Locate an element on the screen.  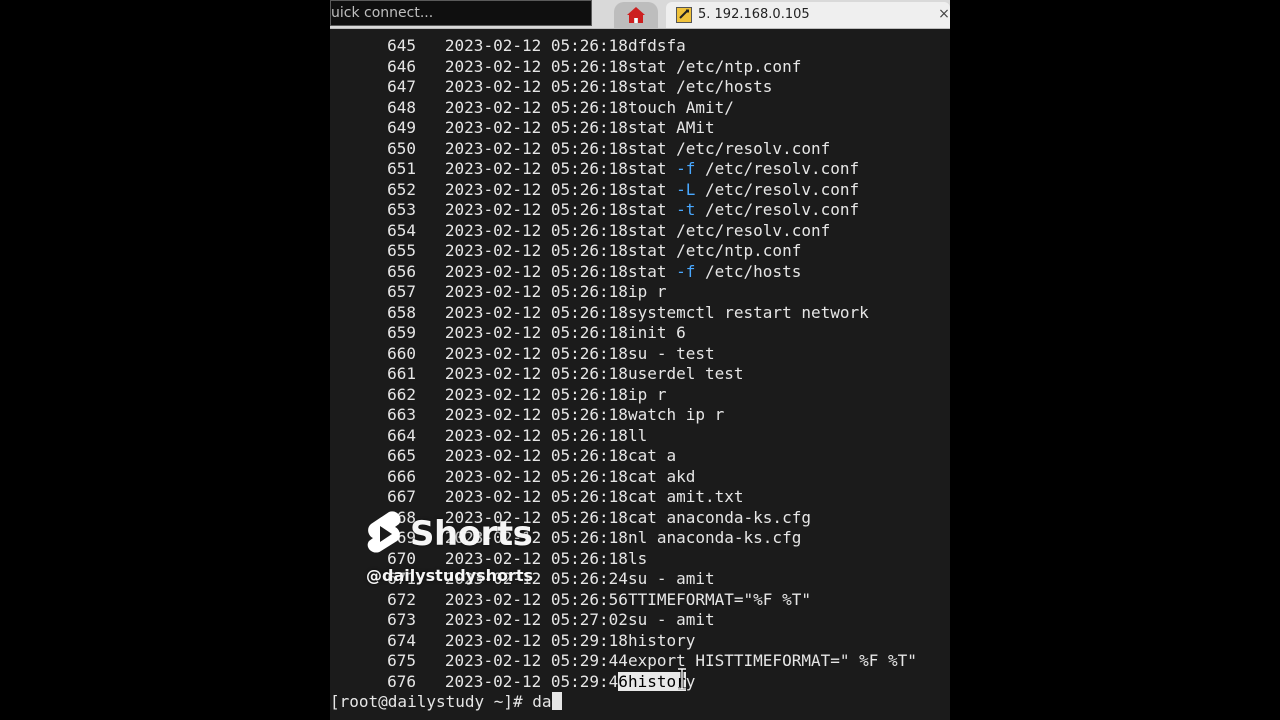
i-beam-cursor-icon is located at coordinates (682, 679).